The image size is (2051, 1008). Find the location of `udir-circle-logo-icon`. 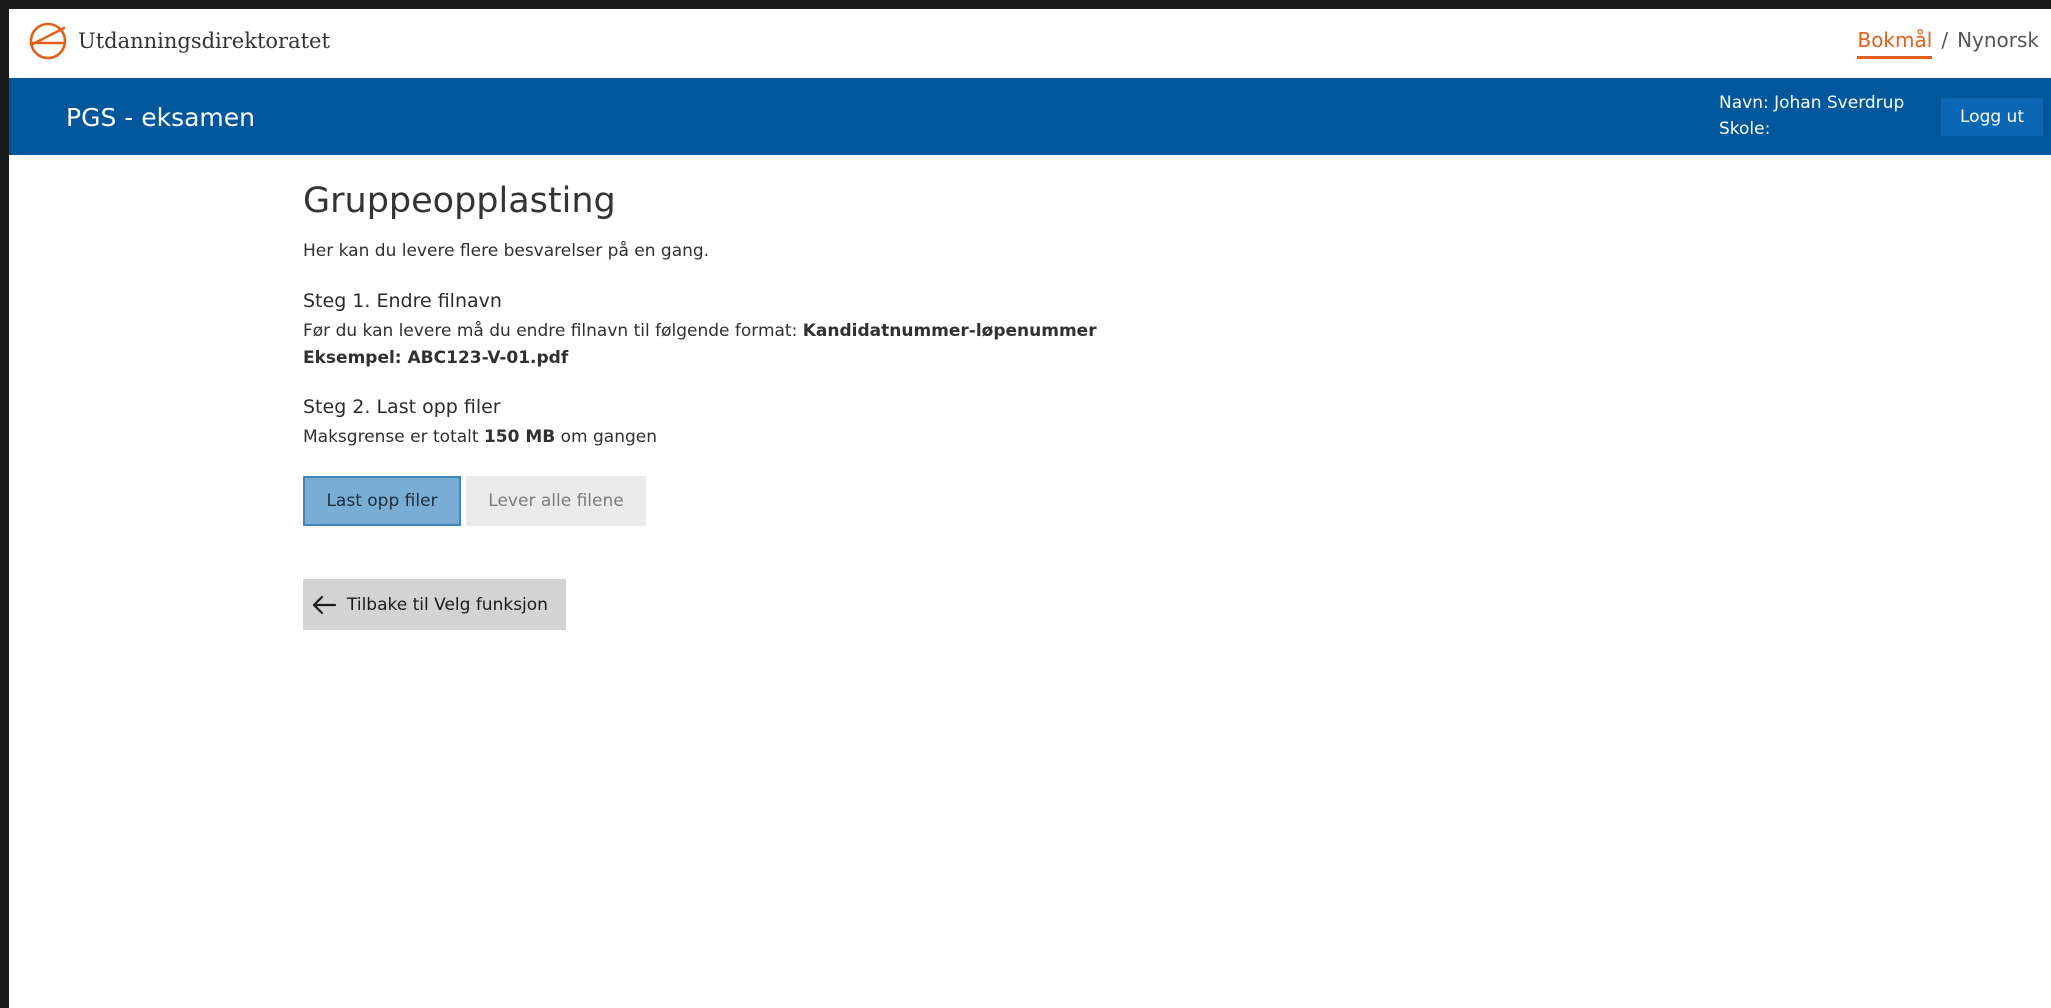

udir-circle-logo-icon is located at coordinates (48, 41).